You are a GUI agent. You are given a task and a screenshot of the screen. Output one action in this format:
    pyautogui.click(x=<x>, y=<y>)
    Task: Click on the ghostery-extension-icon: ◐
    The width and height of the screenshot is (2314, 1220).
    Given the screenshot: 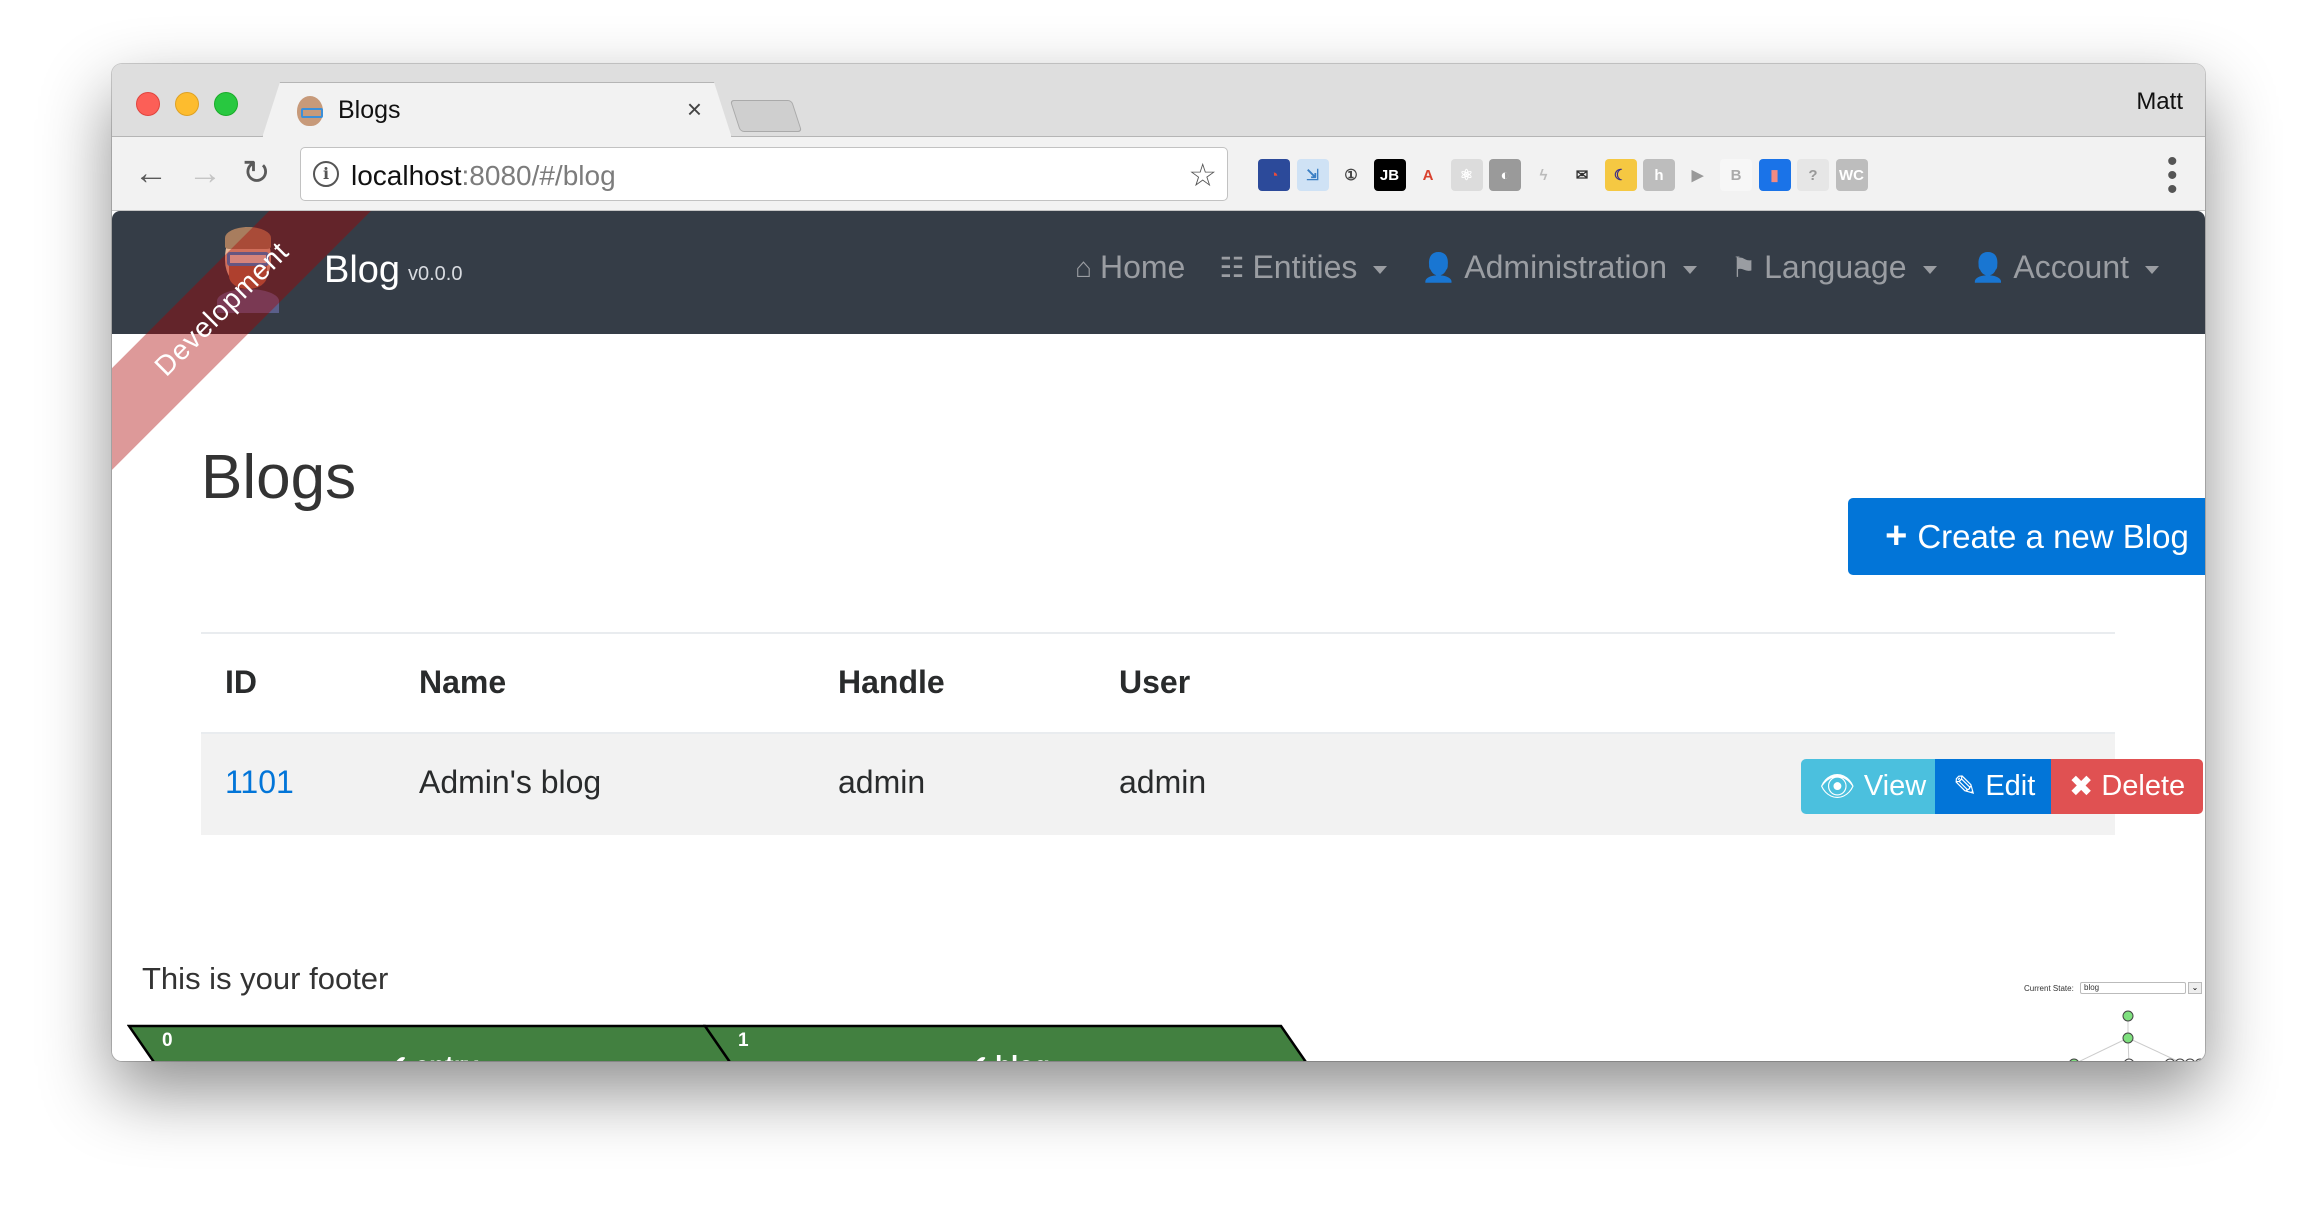 What is the action you would take?
    pyautogui.click(x=1505, y=175)
    